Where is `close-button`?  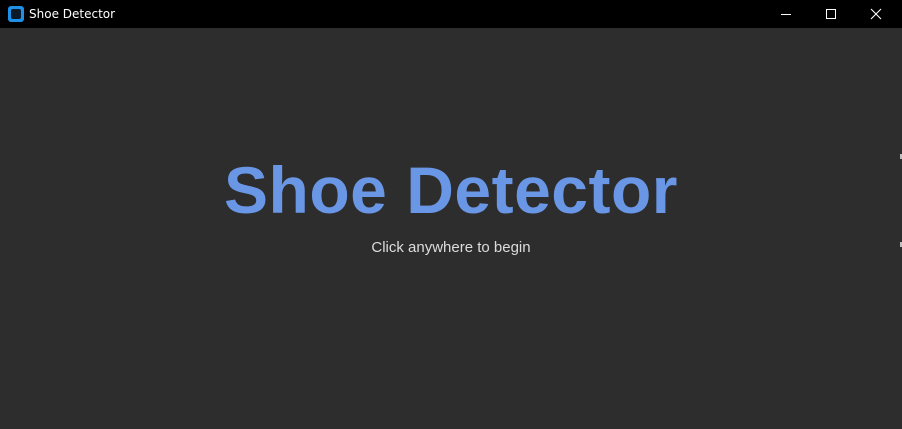 close-button is located at coordinates (876, 14).